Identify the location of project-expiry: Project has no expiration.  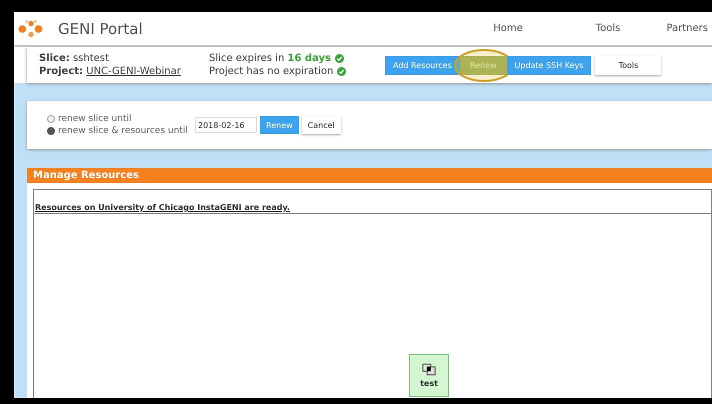
(271, 71).